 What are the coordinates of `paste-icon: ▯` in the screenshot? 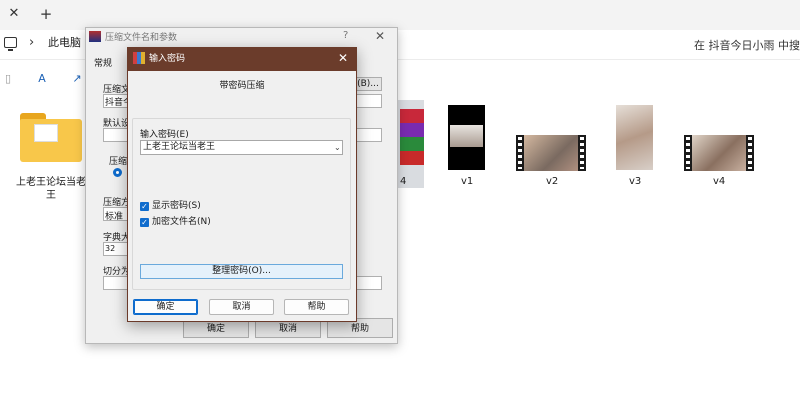 It's located at (8, 79).